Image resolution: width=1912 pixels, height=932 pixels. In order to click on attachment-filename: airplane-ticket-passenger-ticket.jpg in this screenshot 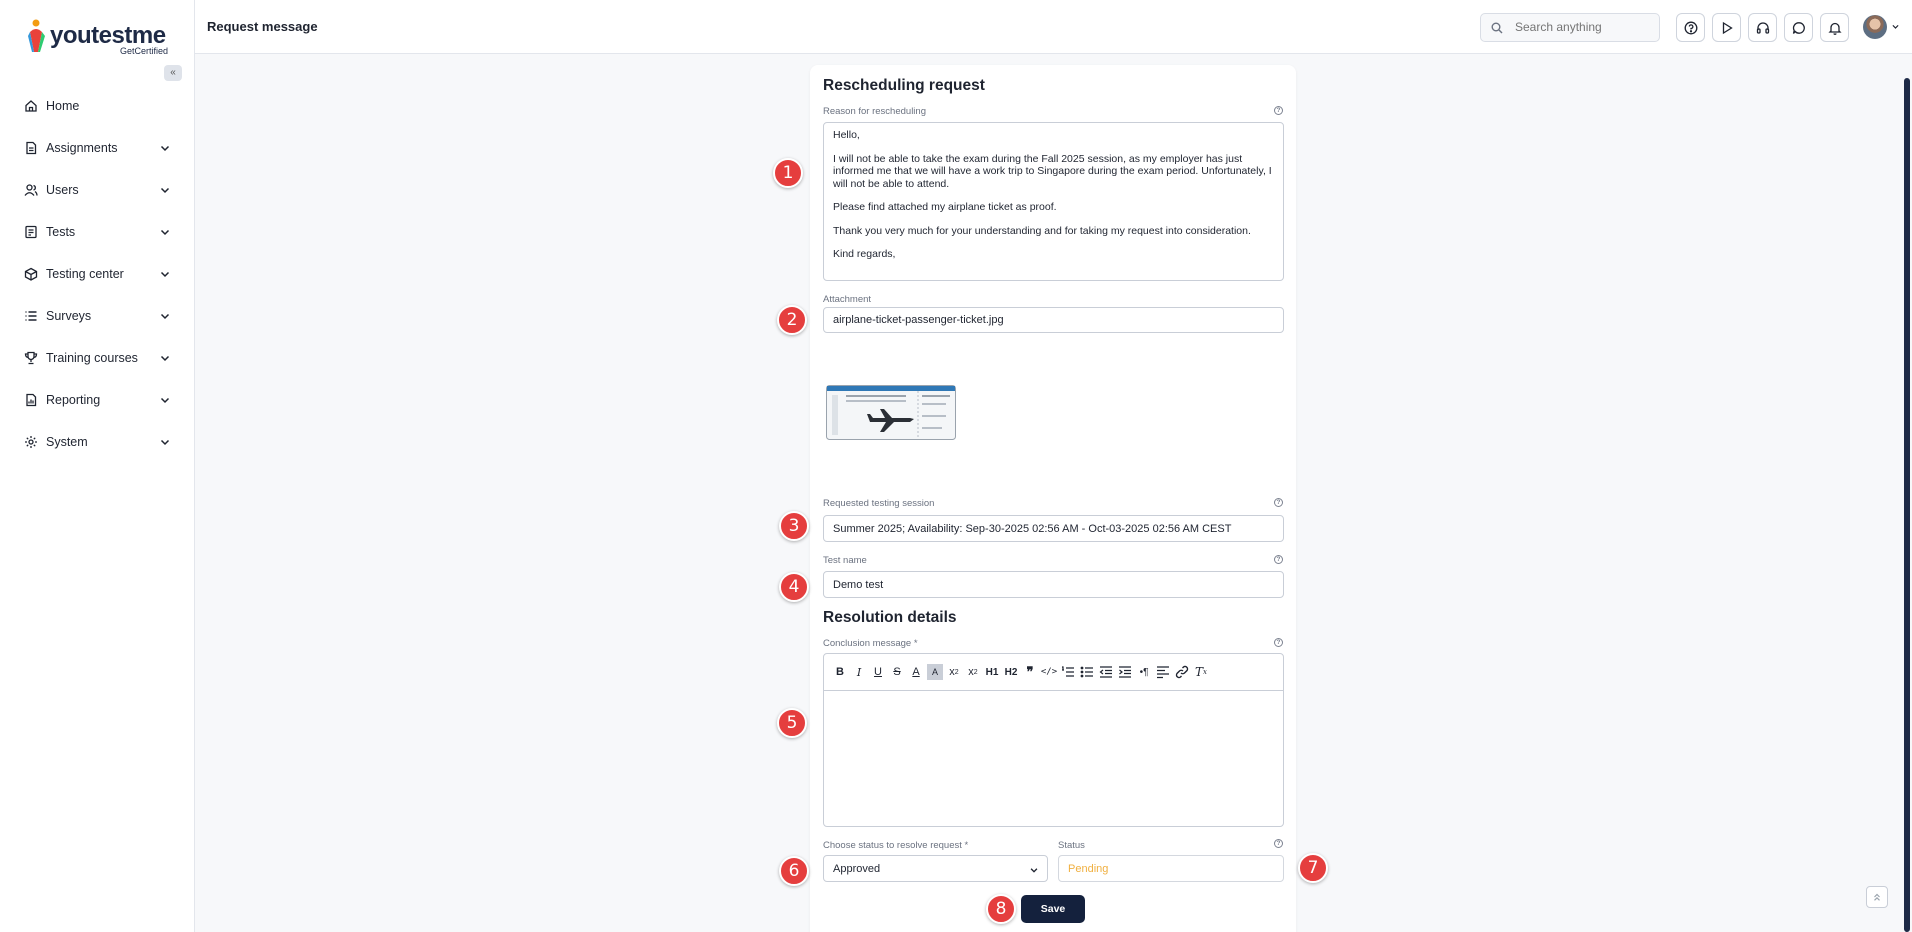, I will do `click(918, 320)`.